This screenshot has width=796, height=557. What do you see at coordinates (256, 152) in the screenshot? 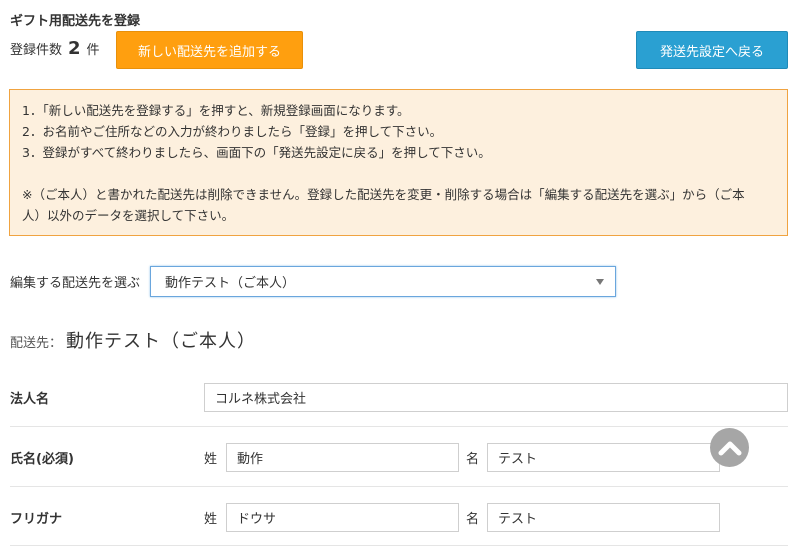
I see `notice-line-3: 3．登録がすべて終わりましたら、画面下の「発送先設定に戻る」を押して下さい。` at bounding box center [256, 152].